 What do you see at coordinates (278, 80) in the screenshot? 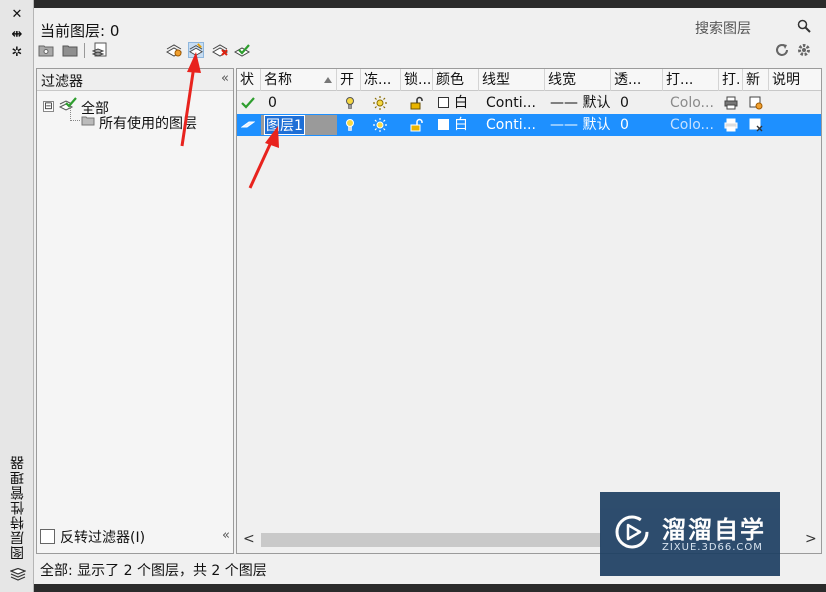
I see `column-header-name-label: 名称` at bounding box center [278, 80].